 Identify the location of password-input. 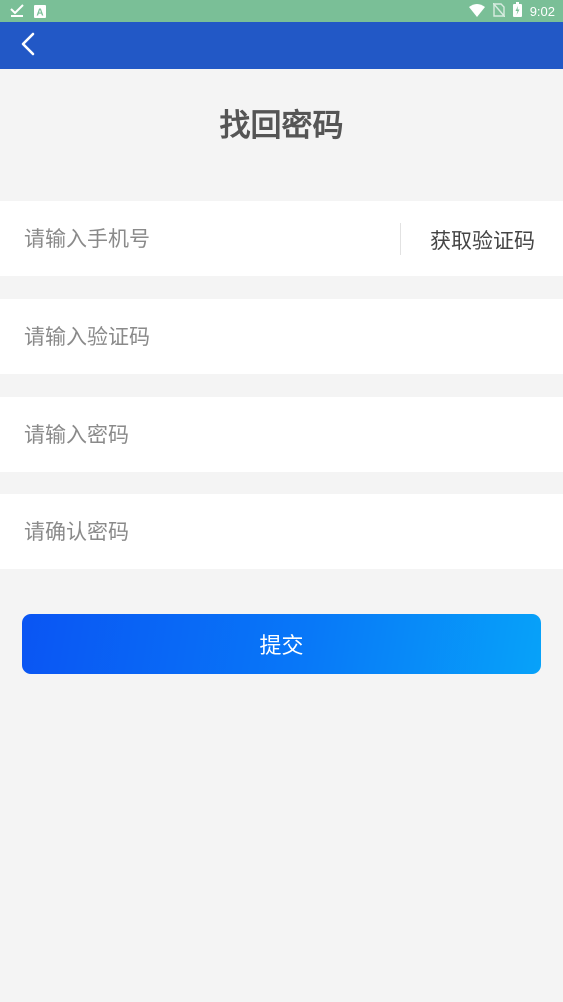
(281, 434).